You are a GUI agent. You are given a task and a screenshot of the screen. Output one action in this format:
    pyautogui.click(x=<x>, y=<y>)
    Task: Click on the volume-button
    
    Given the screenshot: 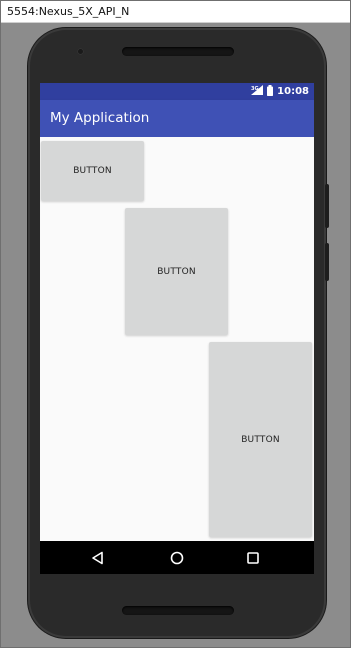 What is the action you would take?
    pyautogui.click(x=327, y=262)
    